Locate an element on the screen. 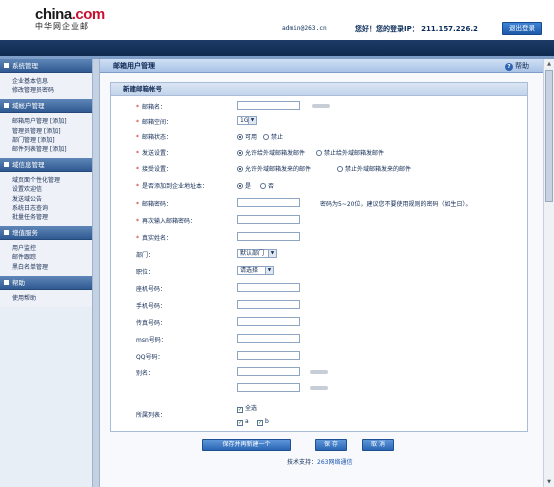  domain-suffix-redacted is located at coordinates (321, 106).